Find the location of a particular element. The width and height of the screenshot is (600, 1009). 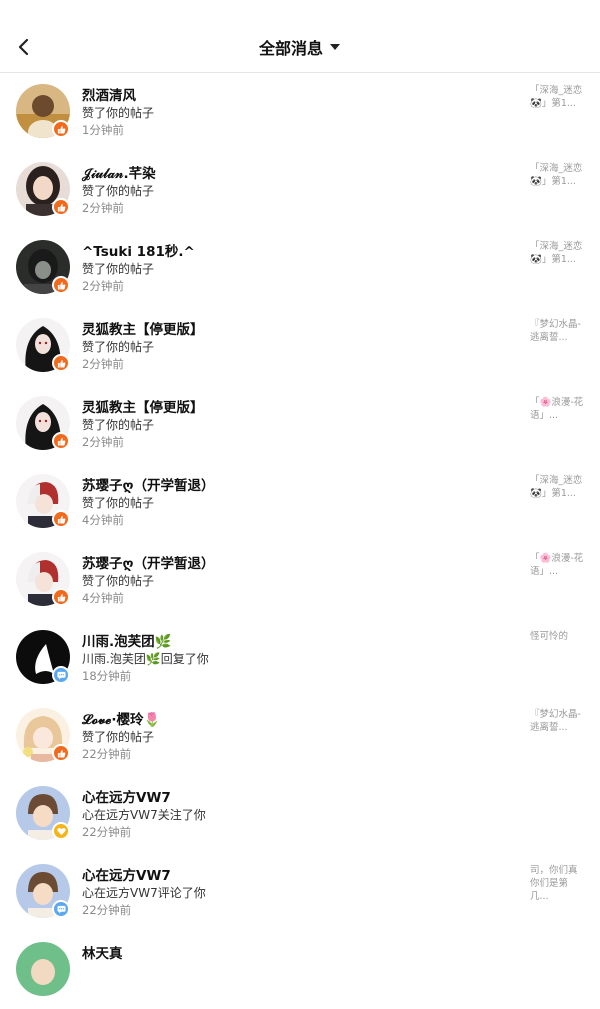

message-item: 心在远方VW7 心在远方VW7关注了你 22分钟前 is located at coordinates (300, 814).